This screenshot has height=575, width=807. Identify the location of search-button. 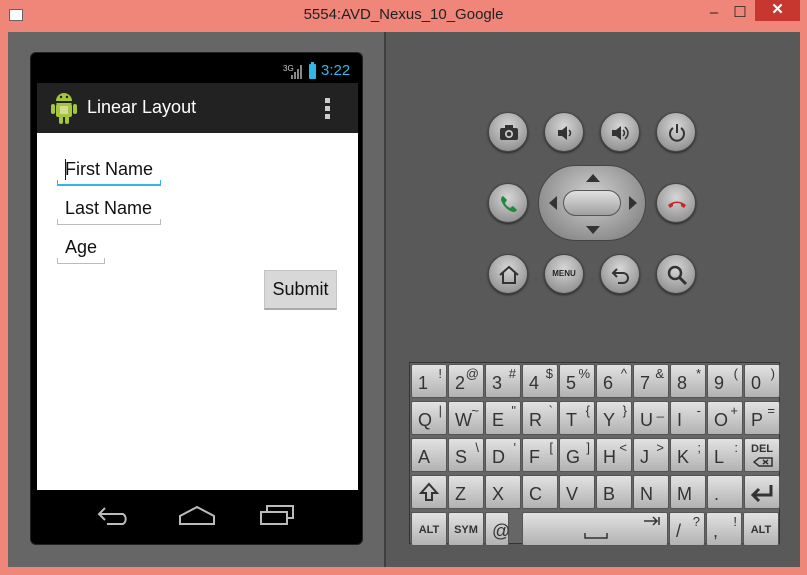
(676, 274).